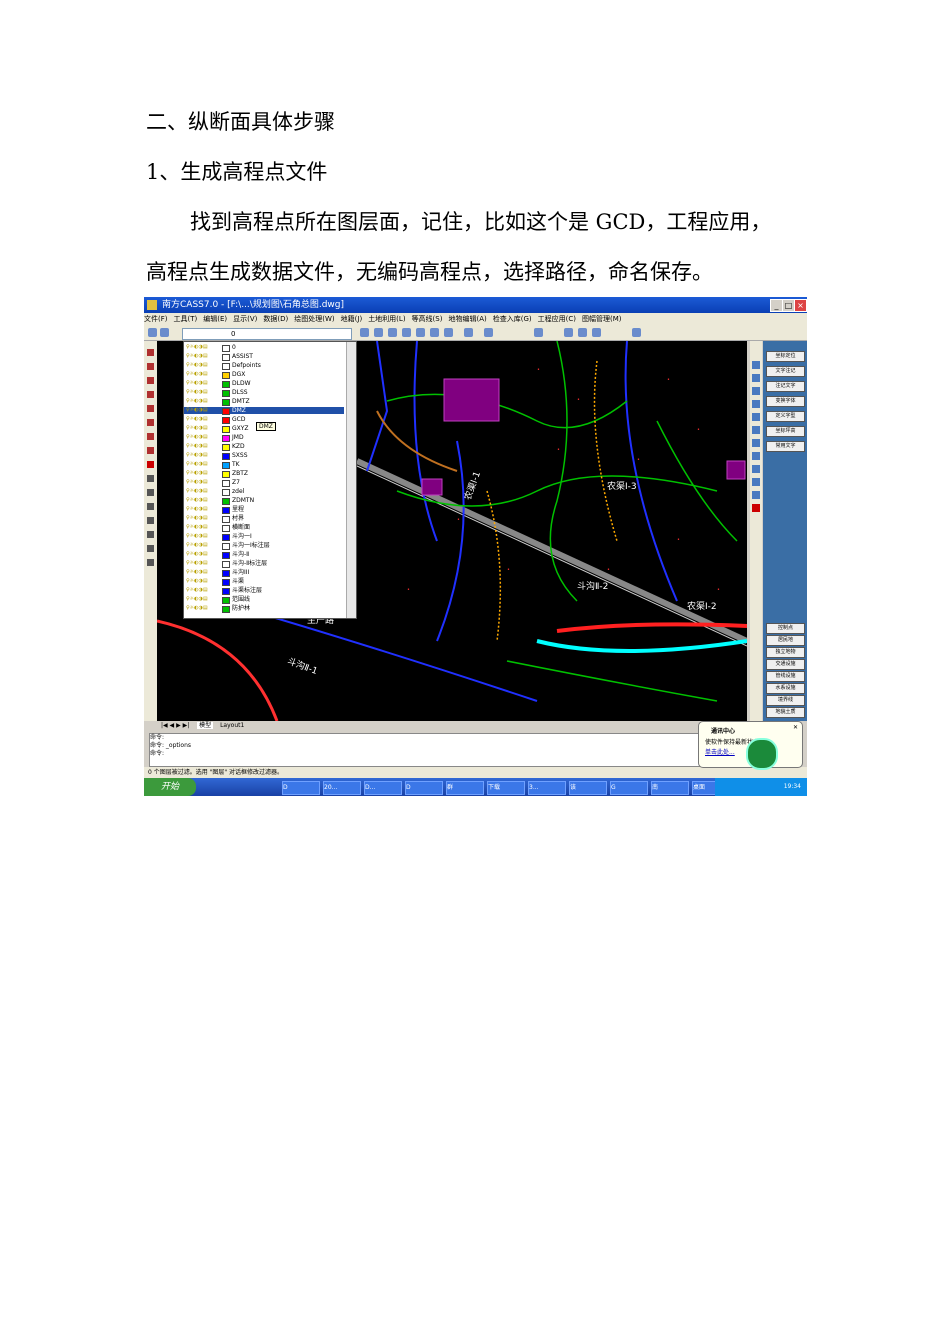  I want to click on layer-row: ♀☼◐◑▤ TK, so click(264, 465).